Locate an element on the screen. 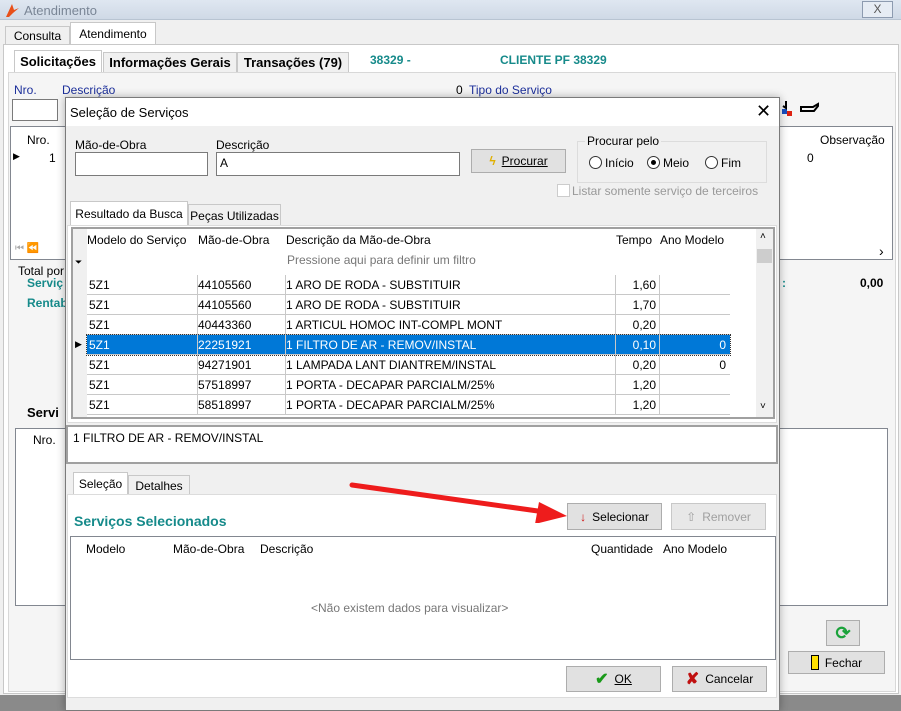 Image resolution: width=901 pixels, height=711 pixels. row-nro: 1 is located at coordinates (52, 158).